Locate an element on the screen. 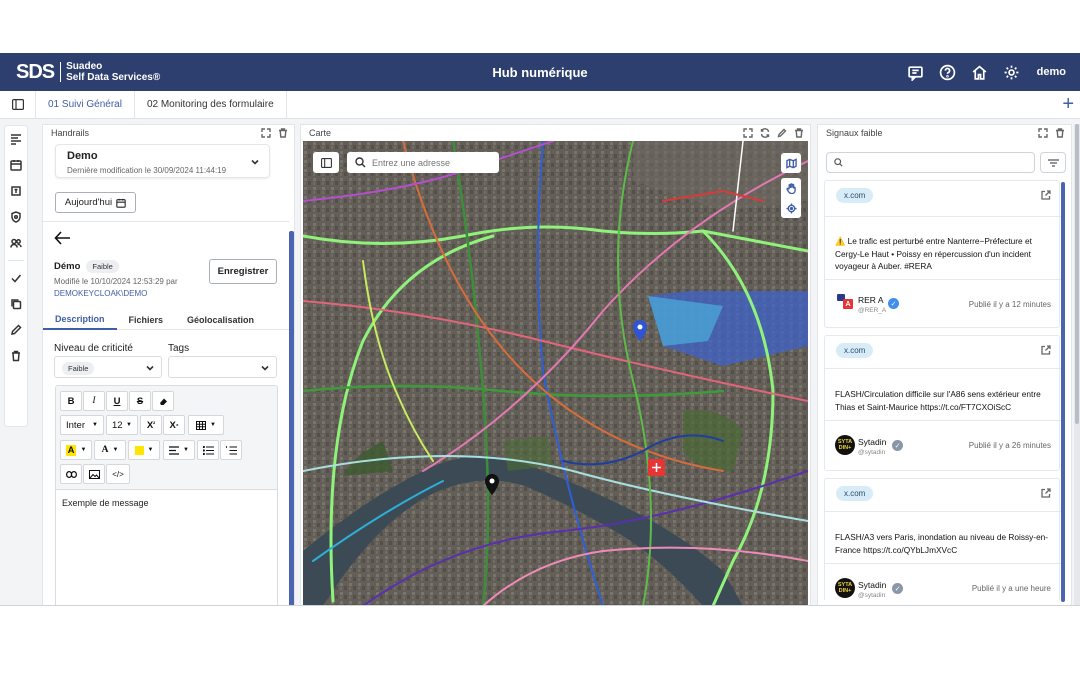  shield-tool is located at coordinates (16, 217).